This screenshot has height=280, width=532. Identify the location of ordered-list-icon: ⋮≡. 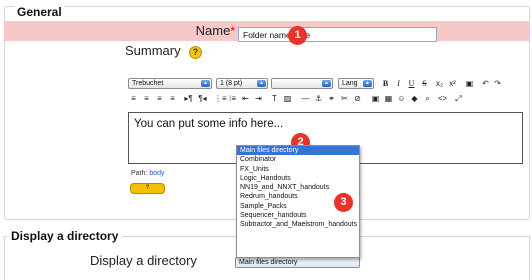
(220, 99).